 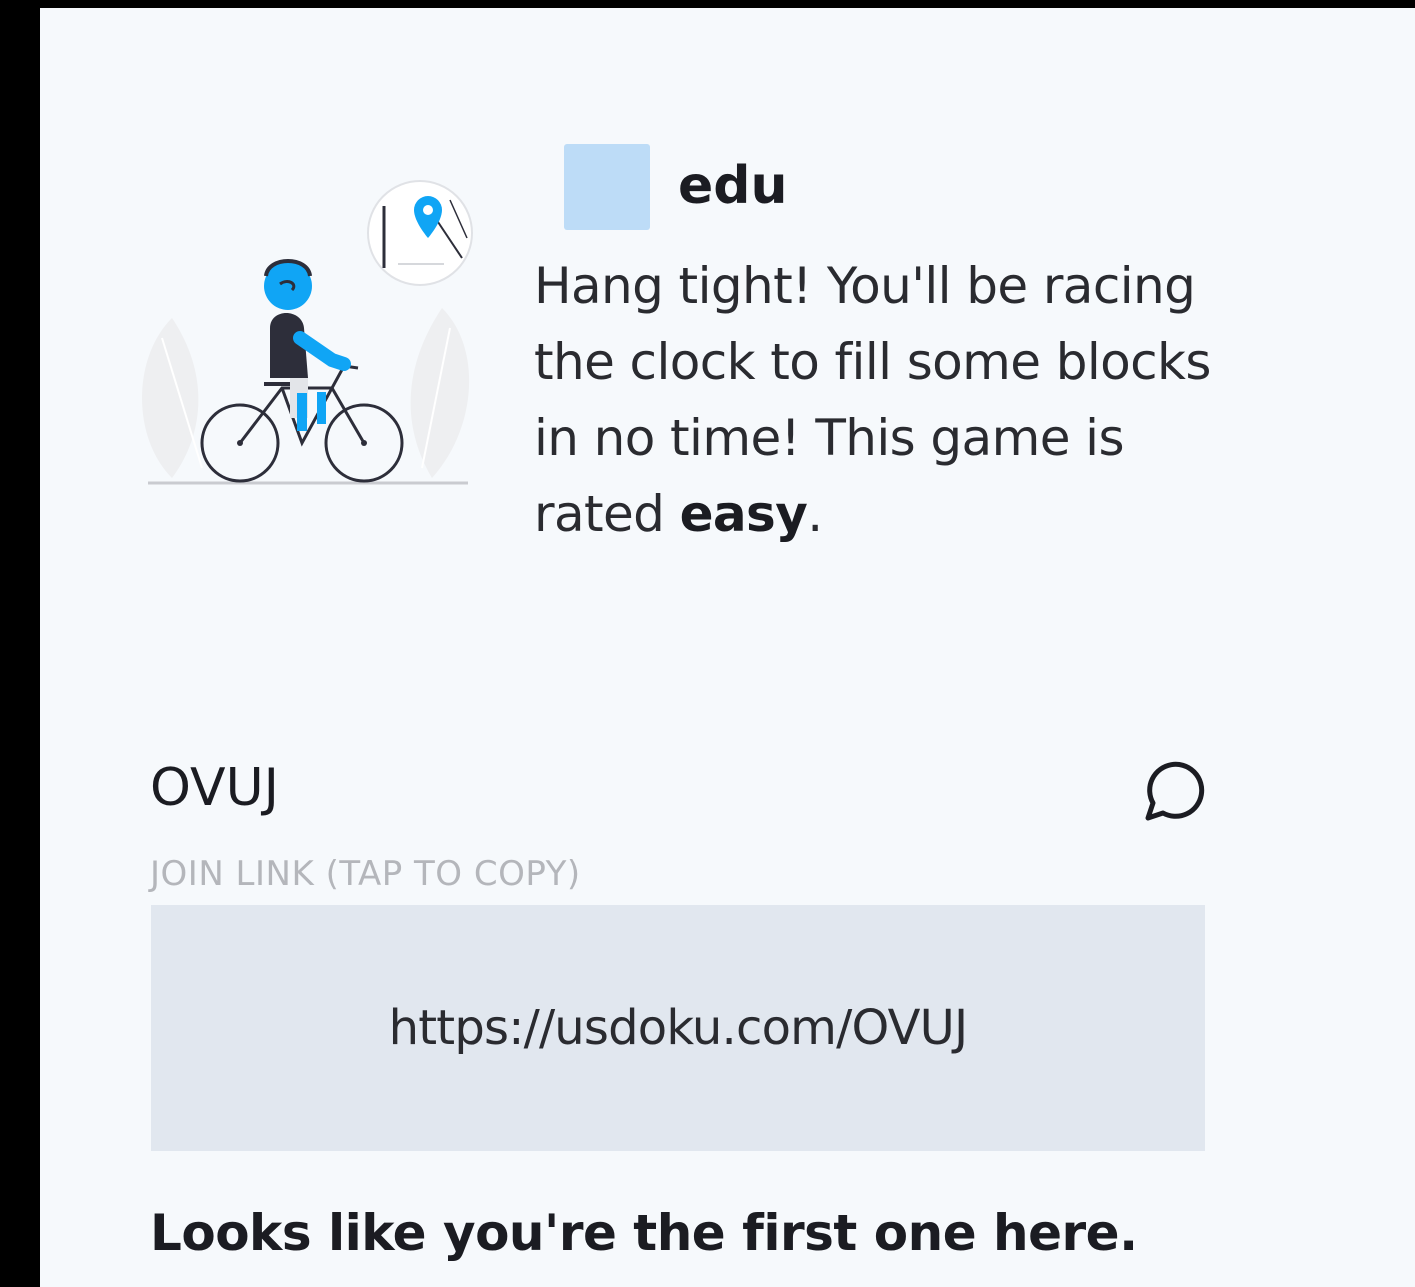 What do you see at coordinates (1175, 791) in the screenshot?
I see `chat-bubble-icon` at bounding box center [1175, 791].